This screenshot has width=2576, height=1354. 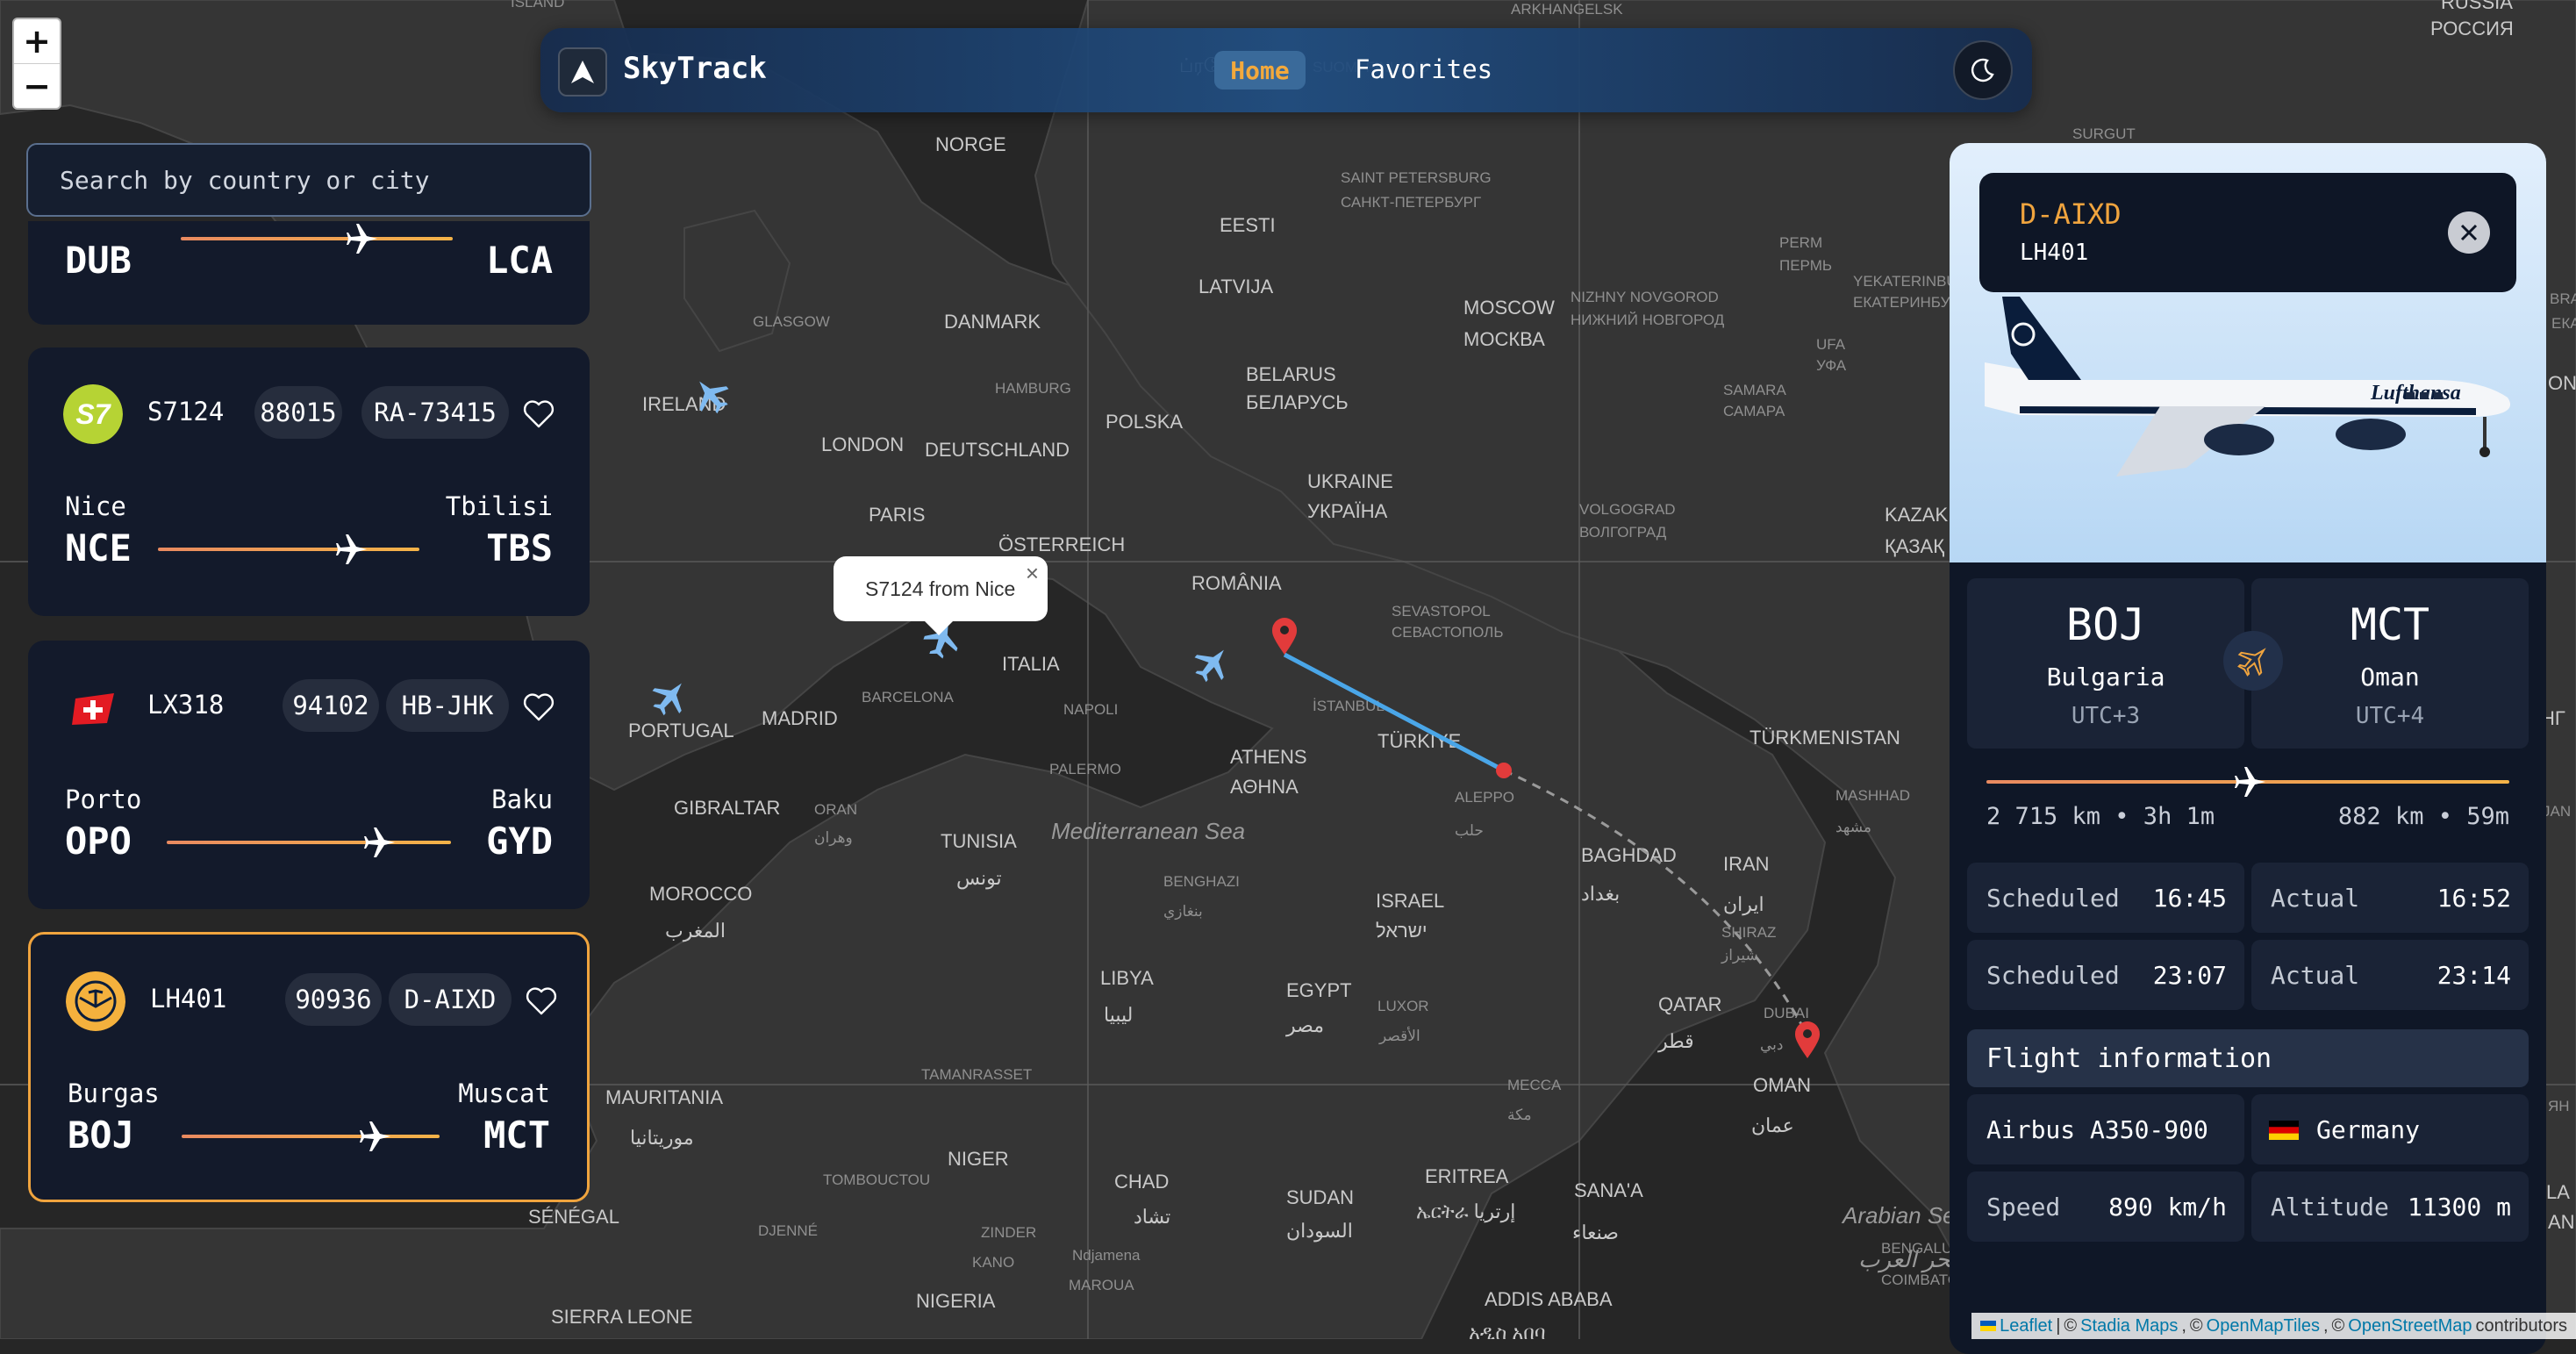 What do you see at coordinates (37, 86) in the screenshot?
I see `zoom-out-button: −` at bounding box center [37, 86].